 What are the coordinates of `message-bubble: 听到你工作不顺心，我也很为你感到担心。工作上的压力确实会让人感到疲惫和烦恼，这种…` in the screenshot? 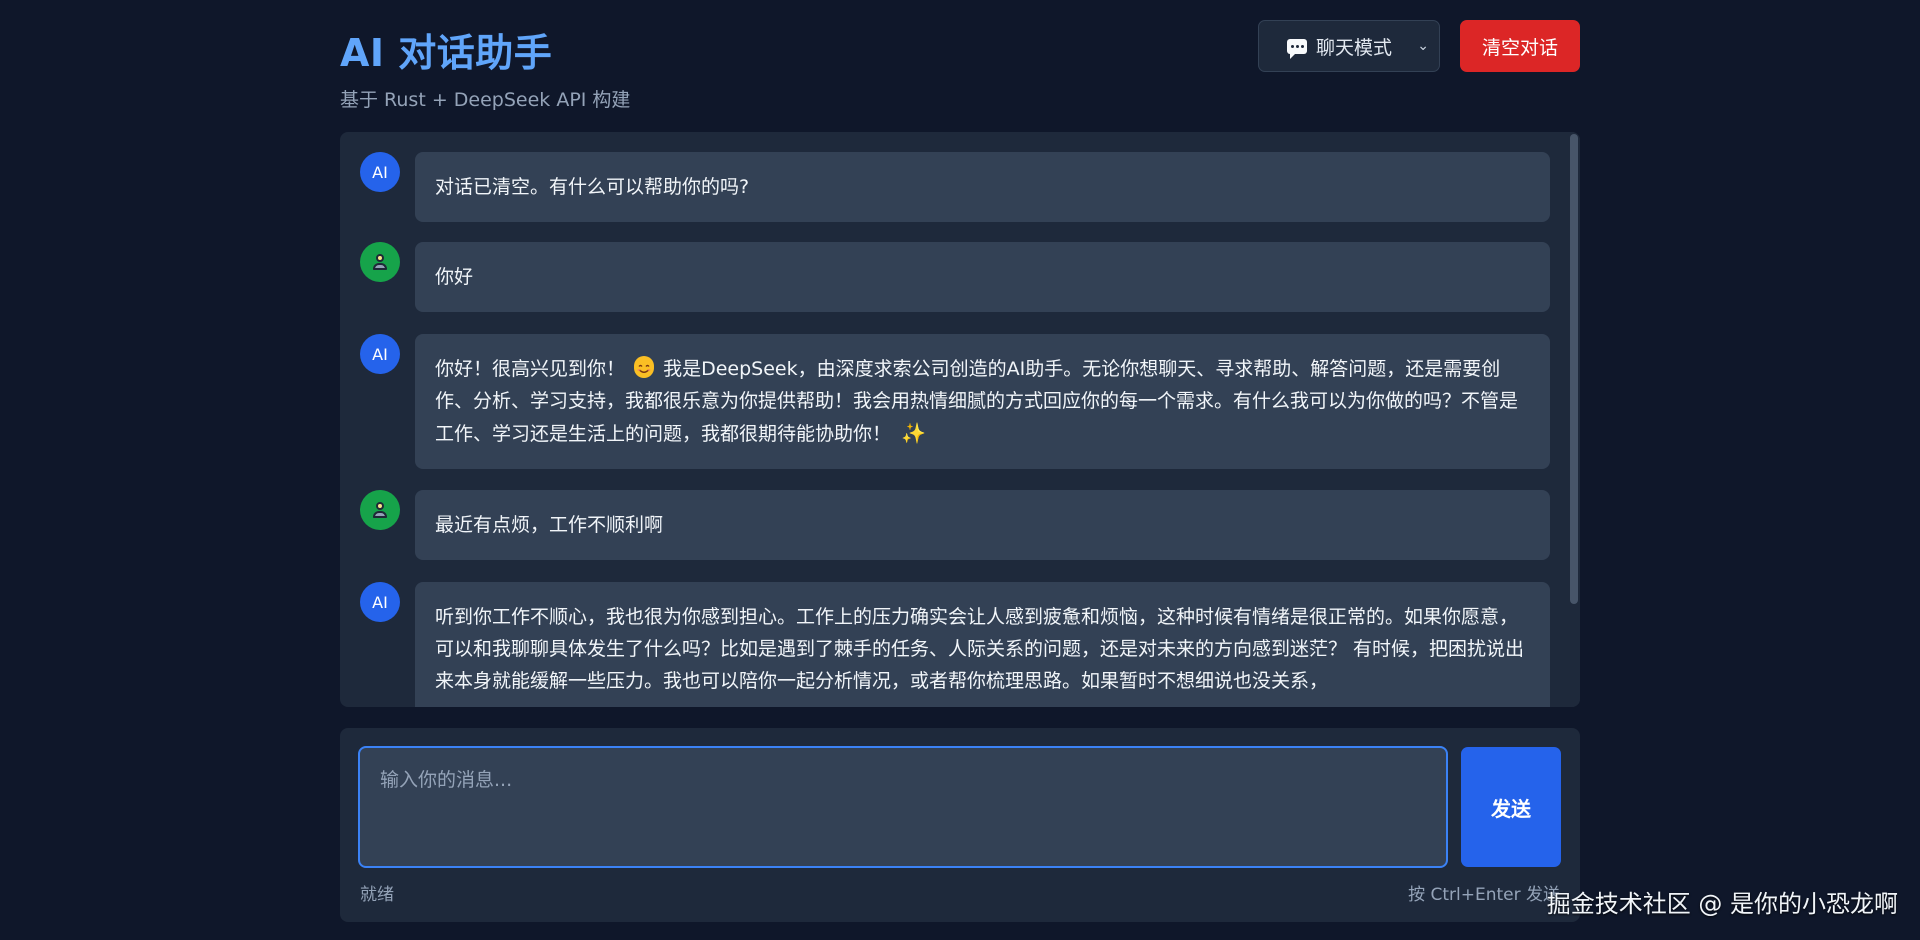 It's located at (982, 644).